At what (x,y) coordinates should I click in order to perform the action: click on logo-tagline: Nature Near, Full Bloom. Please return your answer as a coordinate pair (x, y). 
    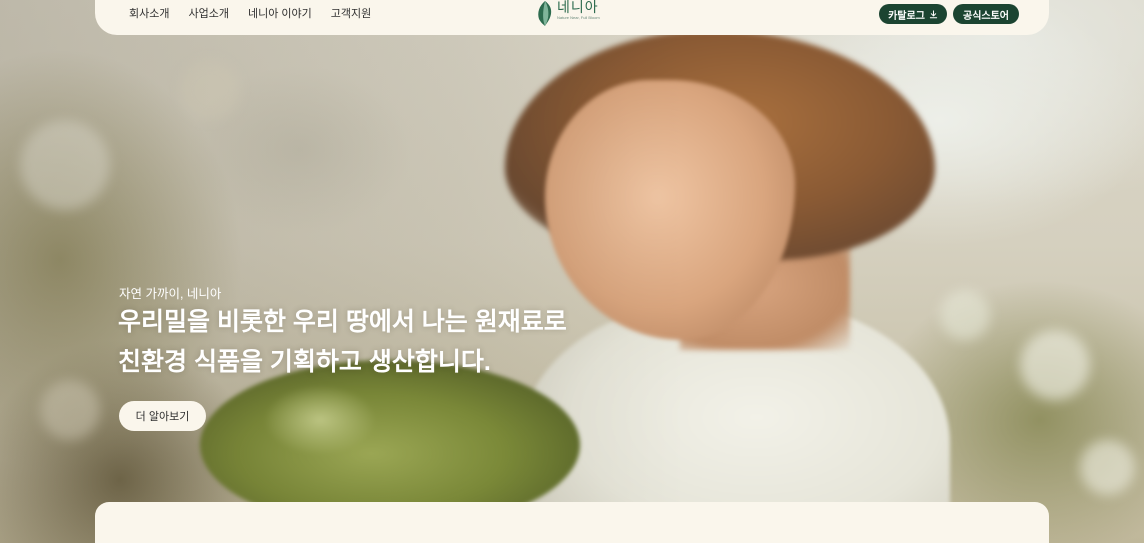
    Looking at the image, I should click on (578, 17).